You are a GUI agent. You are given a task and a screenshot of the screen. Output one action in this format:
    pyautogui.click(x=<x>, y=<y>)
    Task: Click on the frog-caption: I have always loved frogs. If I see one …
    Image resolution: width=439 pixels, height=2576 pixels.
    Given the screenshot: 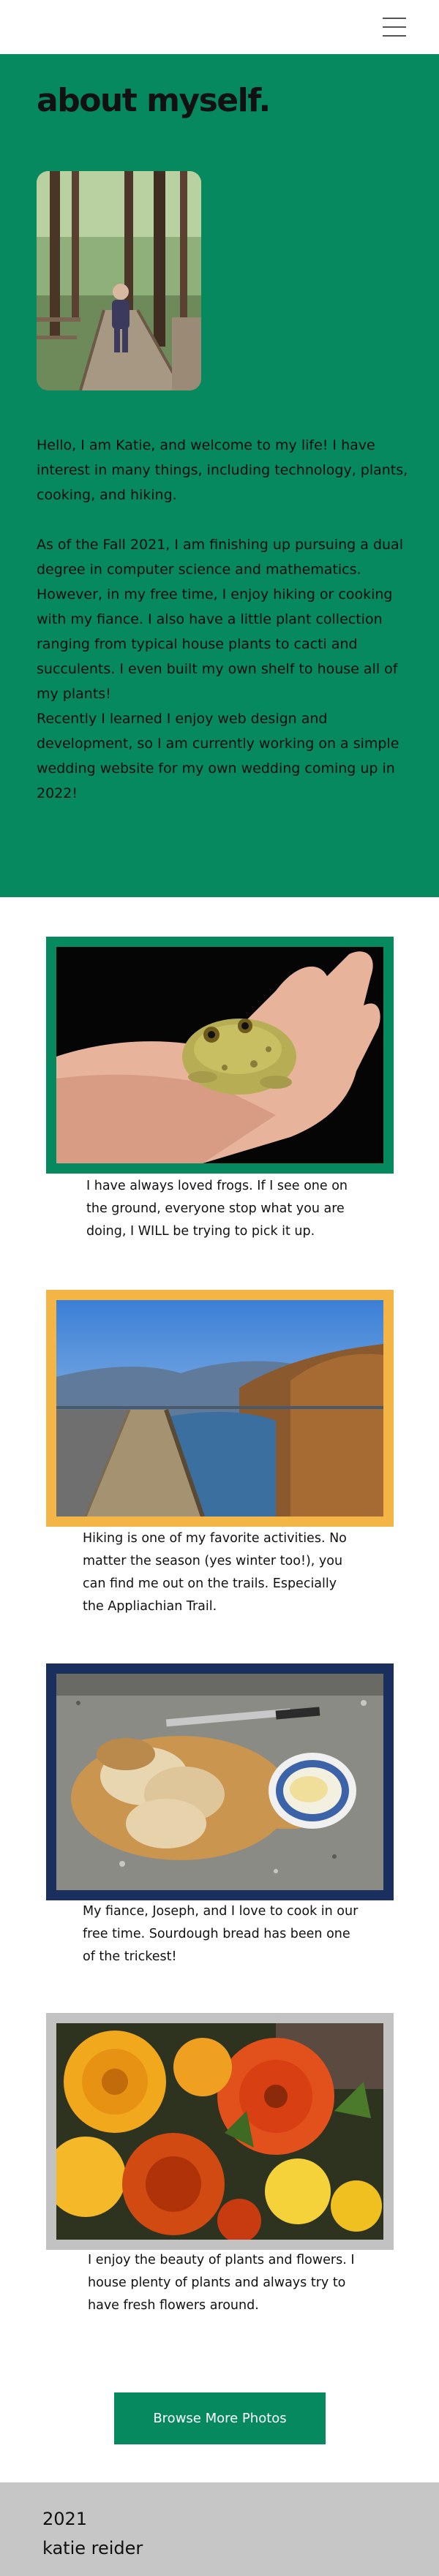 What is the action you would take?
    pyautogui.click(x=217, y=1209)
    